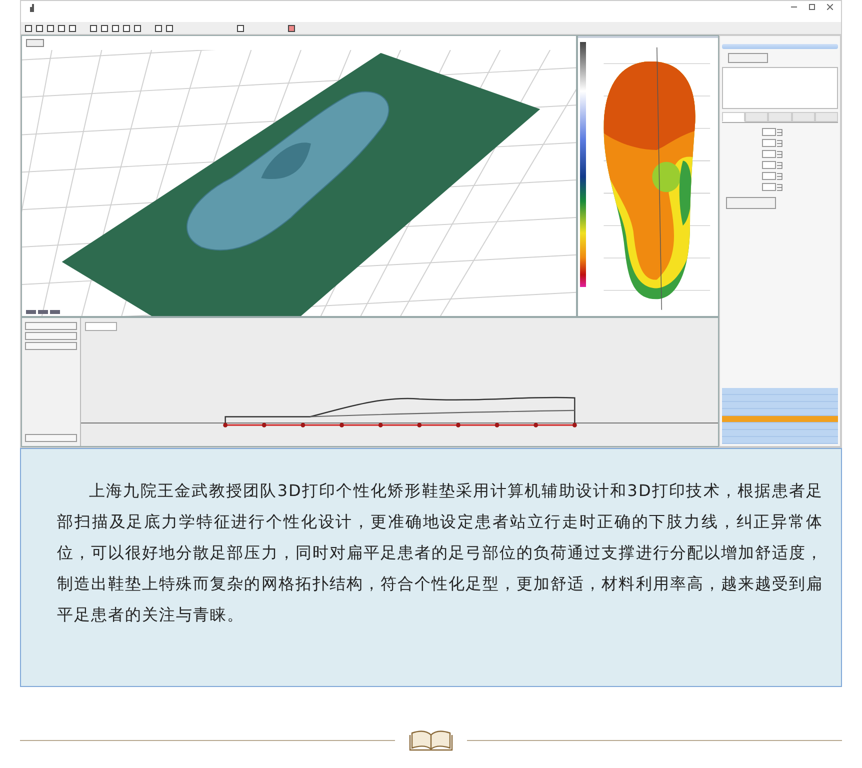 The width and height of the screenshot is (862, 768). Describe the element at coordinates (830, 7) in the screenshot. I see `close-icon` at that location.